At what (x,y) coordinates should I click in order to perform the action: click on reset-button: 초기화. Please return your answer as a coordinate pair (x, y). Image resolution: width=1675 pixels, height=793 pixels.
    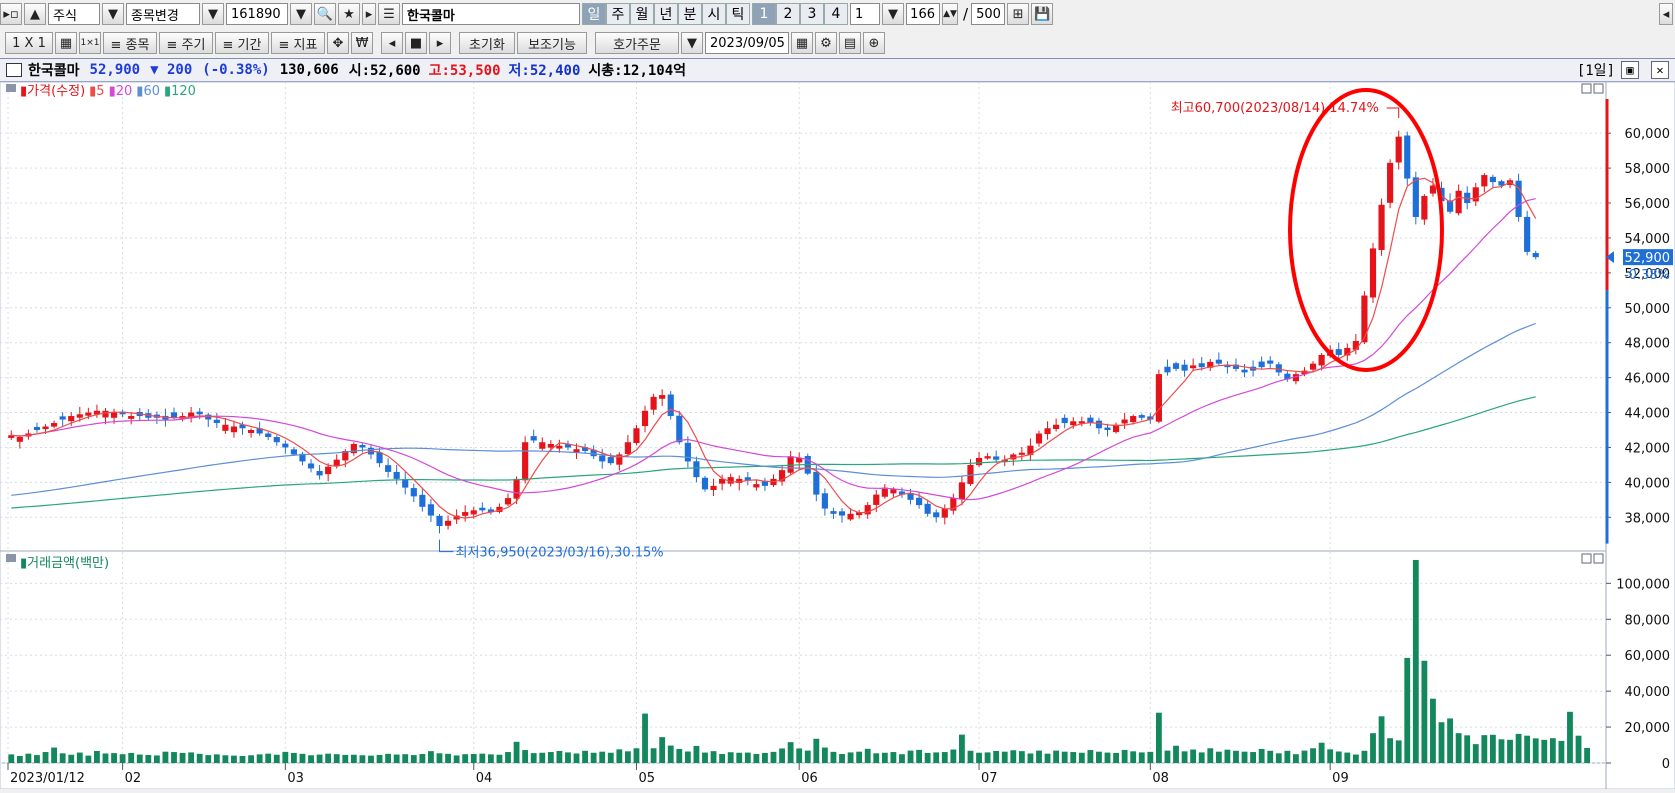
    Looking at the image, I should click on (487, 43).